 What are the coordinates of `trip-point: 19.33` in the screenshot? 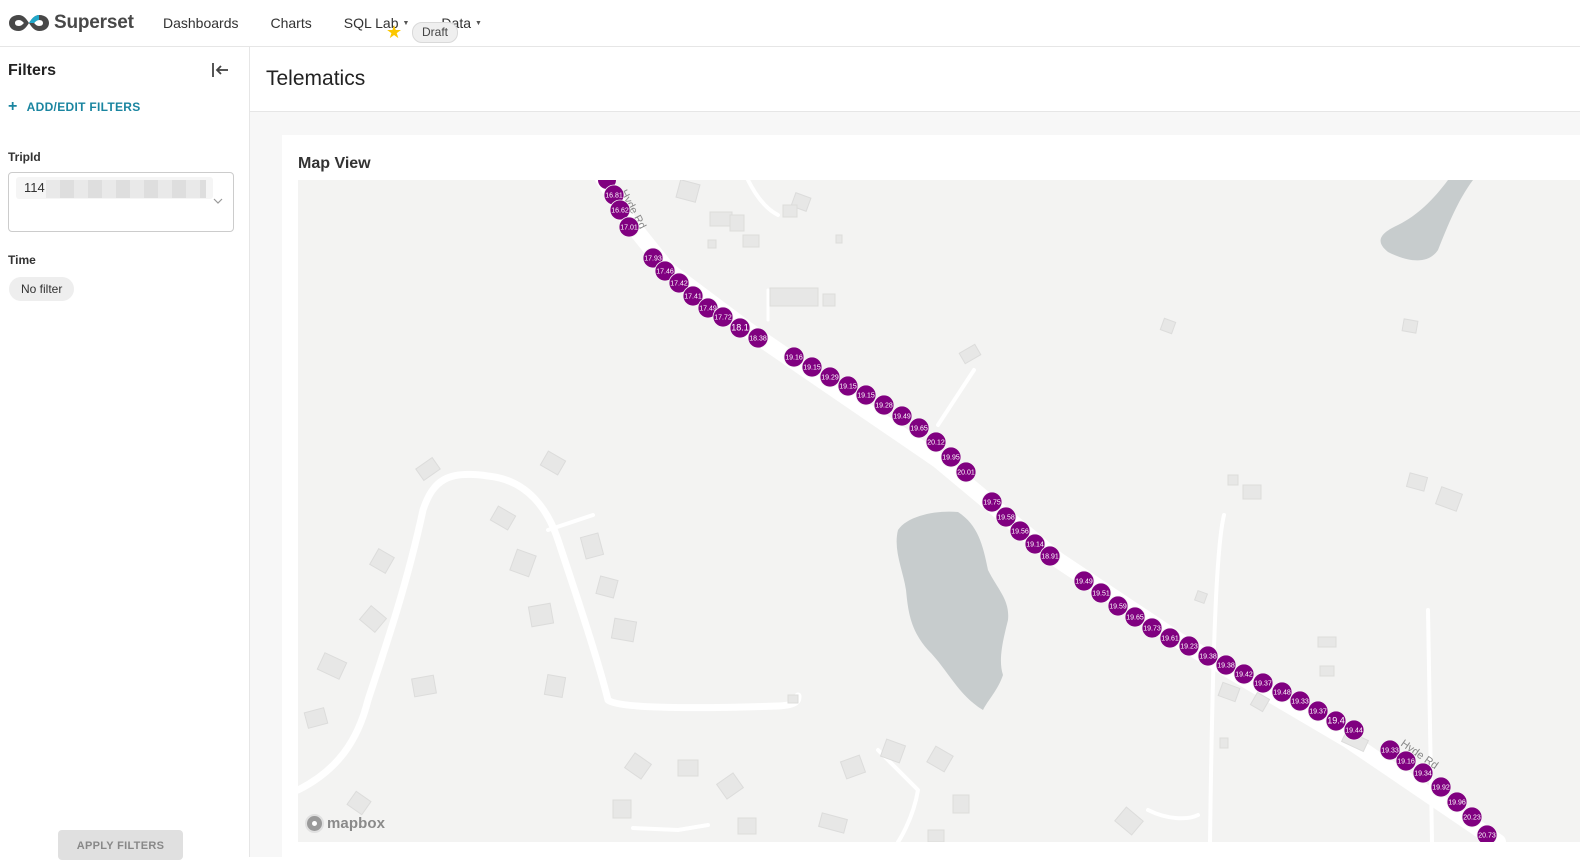 It's located at (1300, 701).